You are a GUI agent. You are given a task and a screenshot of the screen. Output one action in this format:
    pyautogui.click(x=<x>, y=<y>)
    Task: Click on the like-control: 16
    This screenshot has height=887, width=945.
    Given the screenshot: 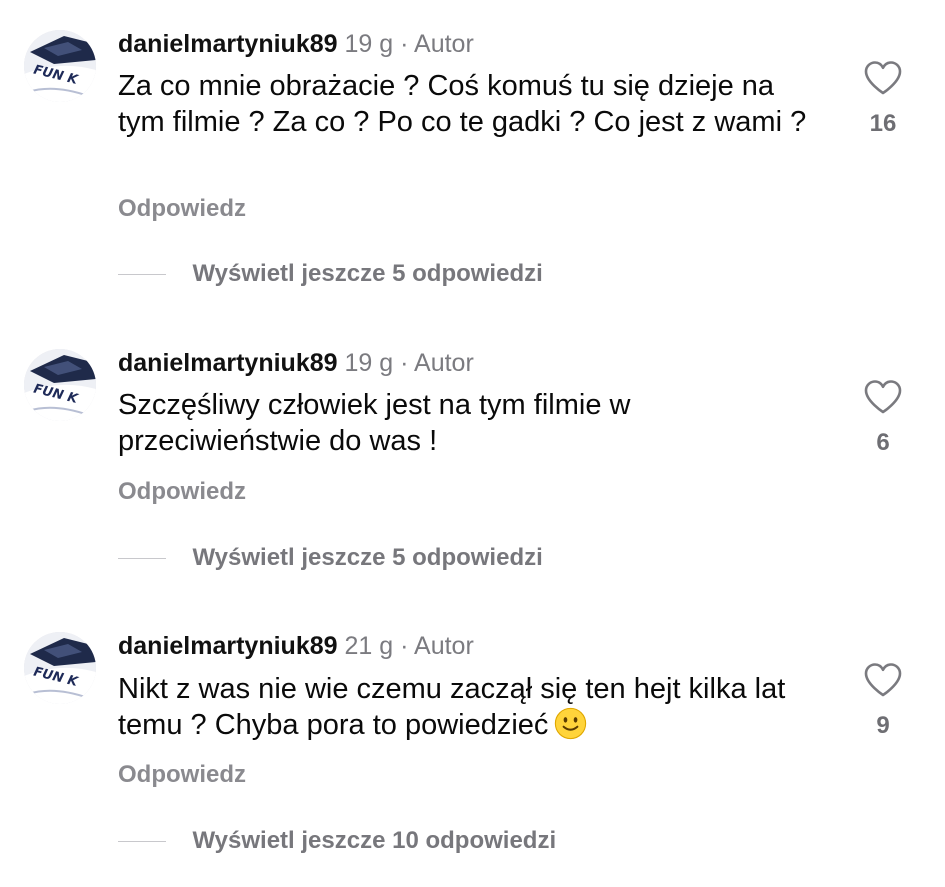 What is the action you would take?
    pyautogui.click(x=883, y=99)
    